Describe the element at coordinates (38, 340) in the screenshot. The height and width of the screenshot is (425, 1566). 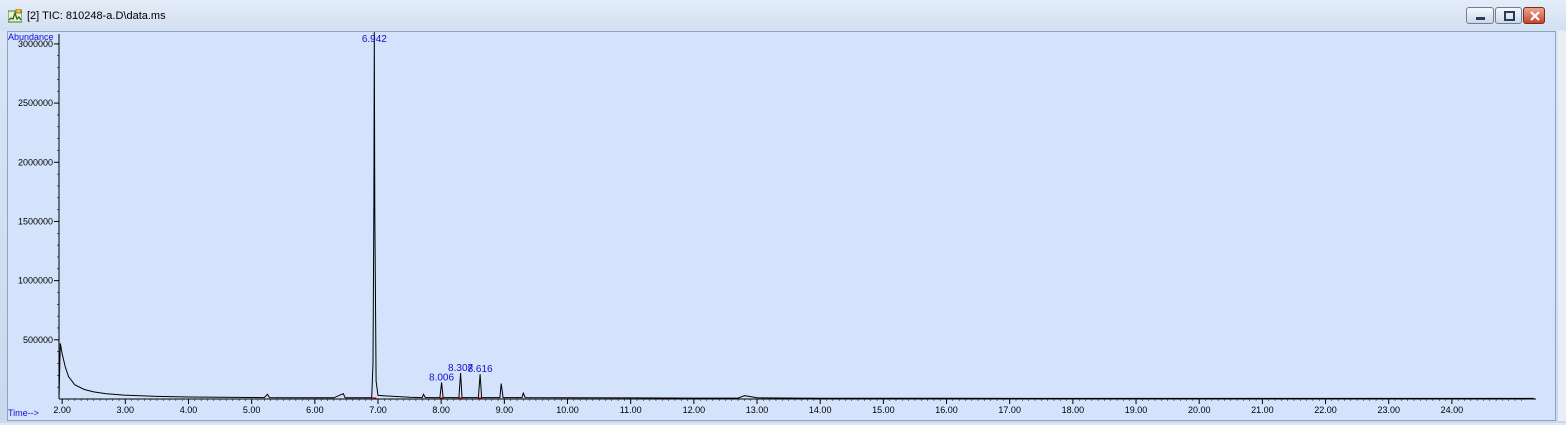
I see `y-tick-label: 500000` at that location.